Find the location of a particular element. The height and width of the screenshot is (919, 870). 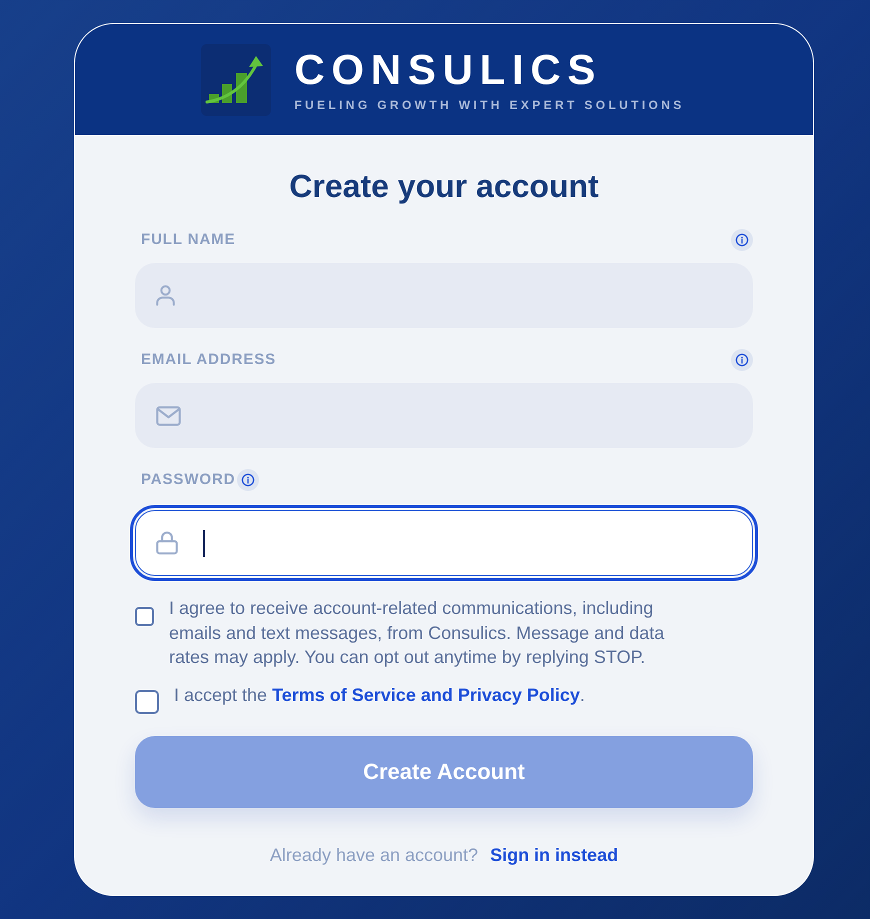

field-label: EMAIL ADDRESS is located at coordinates (208, 360).